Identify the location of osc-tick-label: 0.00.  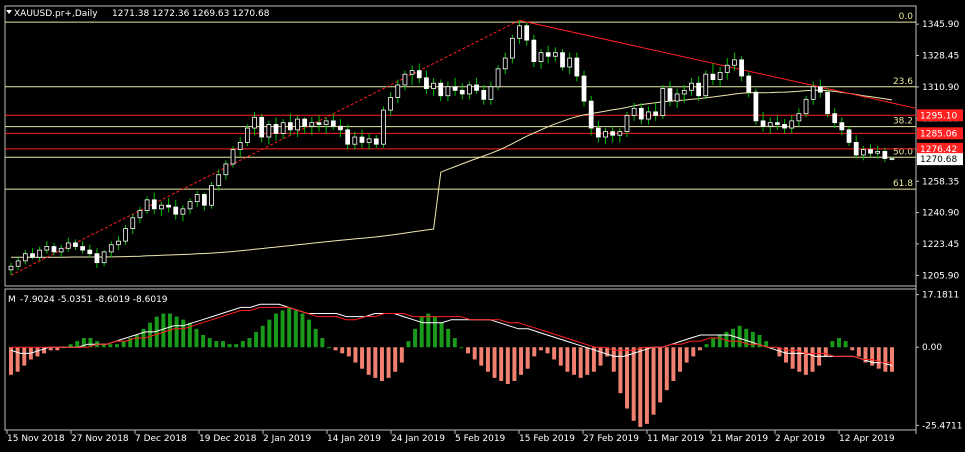
(932, 348).